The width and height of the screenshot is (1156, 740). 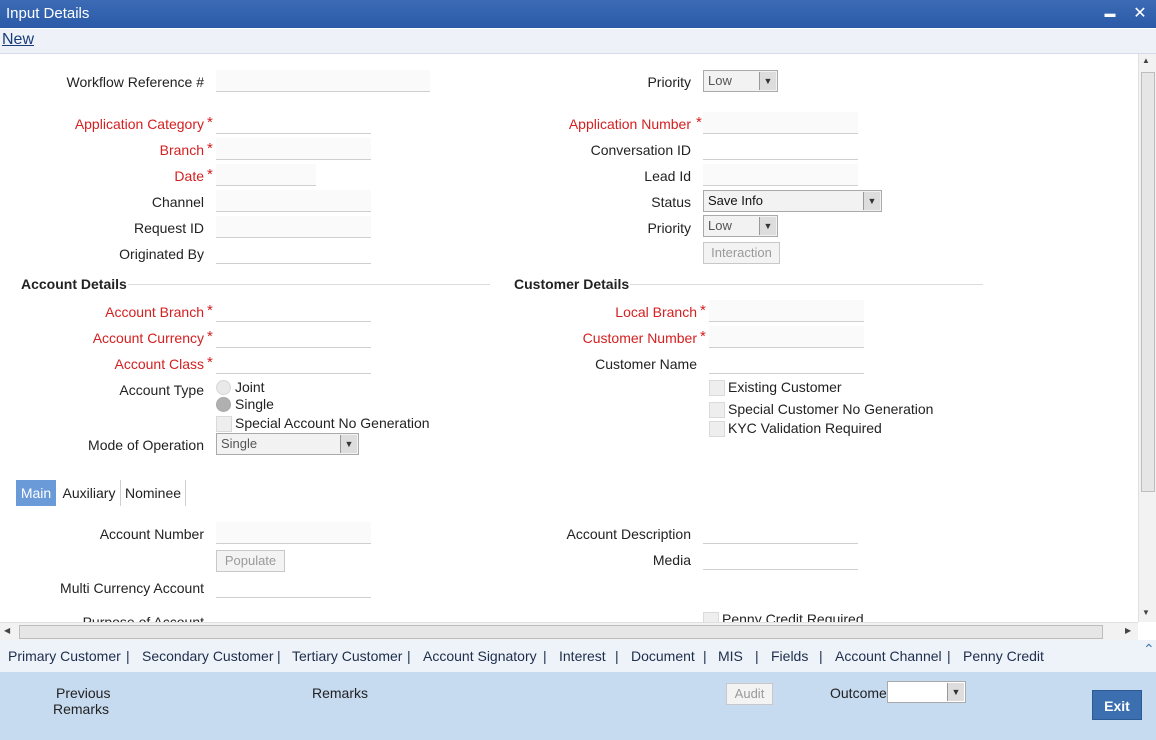 What do you see at coordinates (805, 428) in the screenshot?
I see `kyc-label: KYC Validation Required` at bounding box center [805, 428].